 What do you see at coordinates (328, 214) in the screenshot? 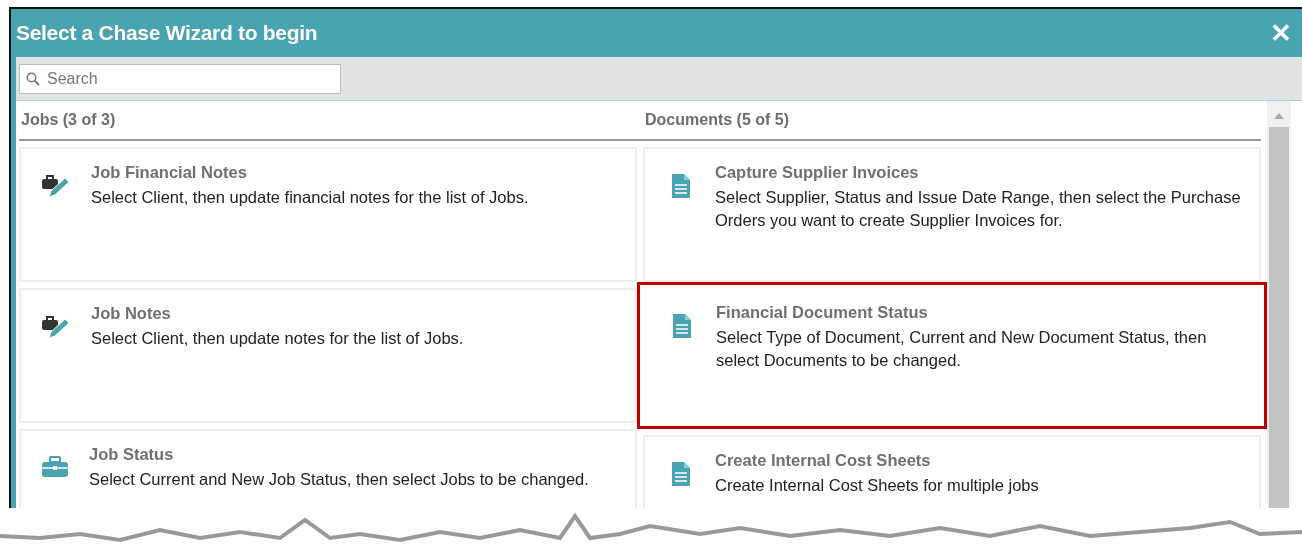
I see `wizard-card: Job Financial Notes Select Client, then update financial notes for the list of Jobs.` at bounding box center [328, 214].